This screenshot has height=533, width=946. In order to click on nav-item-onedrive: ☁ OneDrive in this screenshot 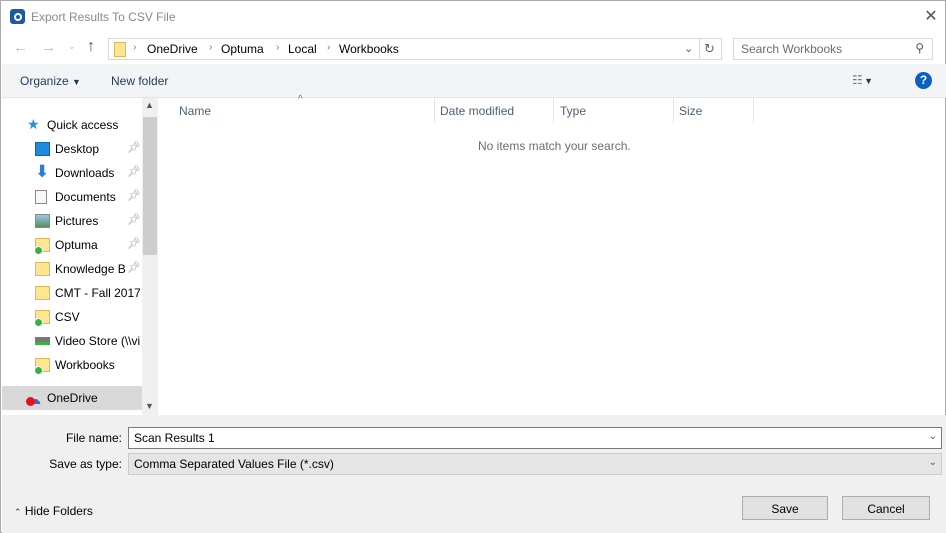, I will do `click(72, 398)`.